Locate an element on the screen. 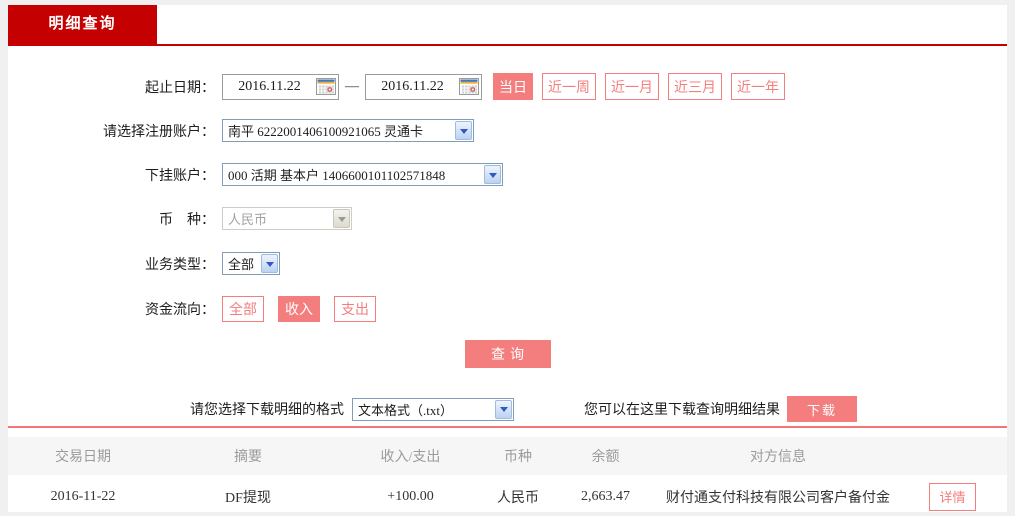 This screenshot has height=516, width=1015. start-date-input: 2016.11.22 is located at coordinates (280, 86).